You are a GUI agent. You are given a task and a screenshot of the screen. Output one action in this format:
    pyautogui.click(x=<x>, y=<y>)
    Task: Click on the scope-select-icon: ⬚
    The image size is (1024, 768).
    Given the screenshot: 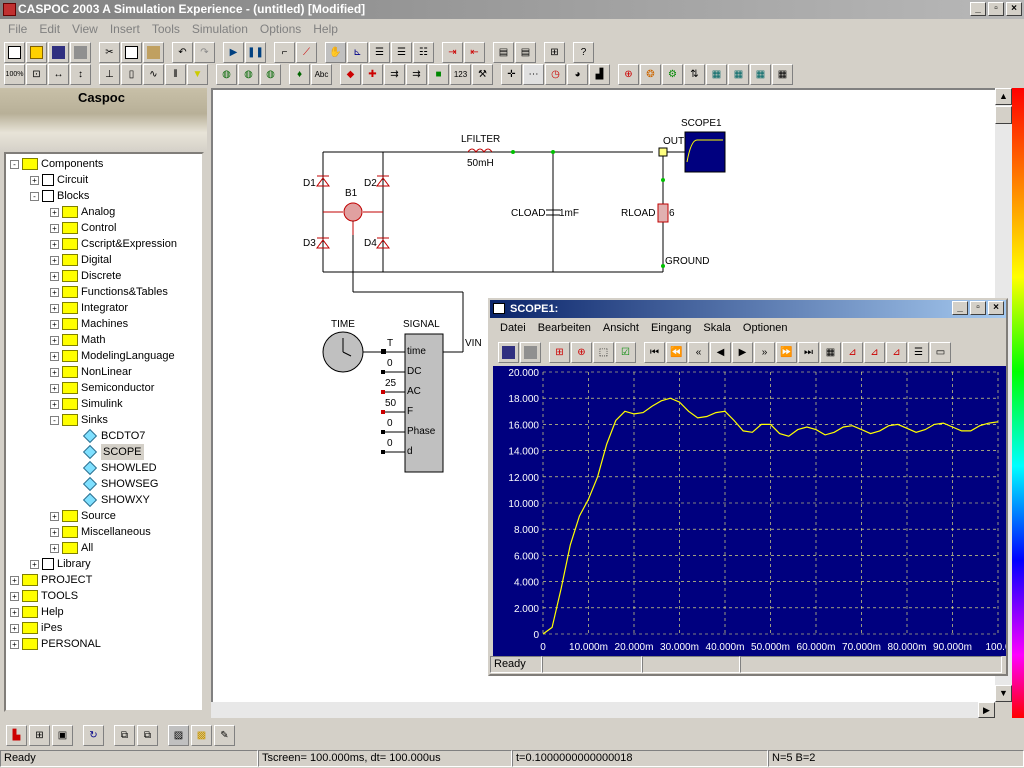 What is the action you would take?
    pyautogui.click(x=603, y=352)
    